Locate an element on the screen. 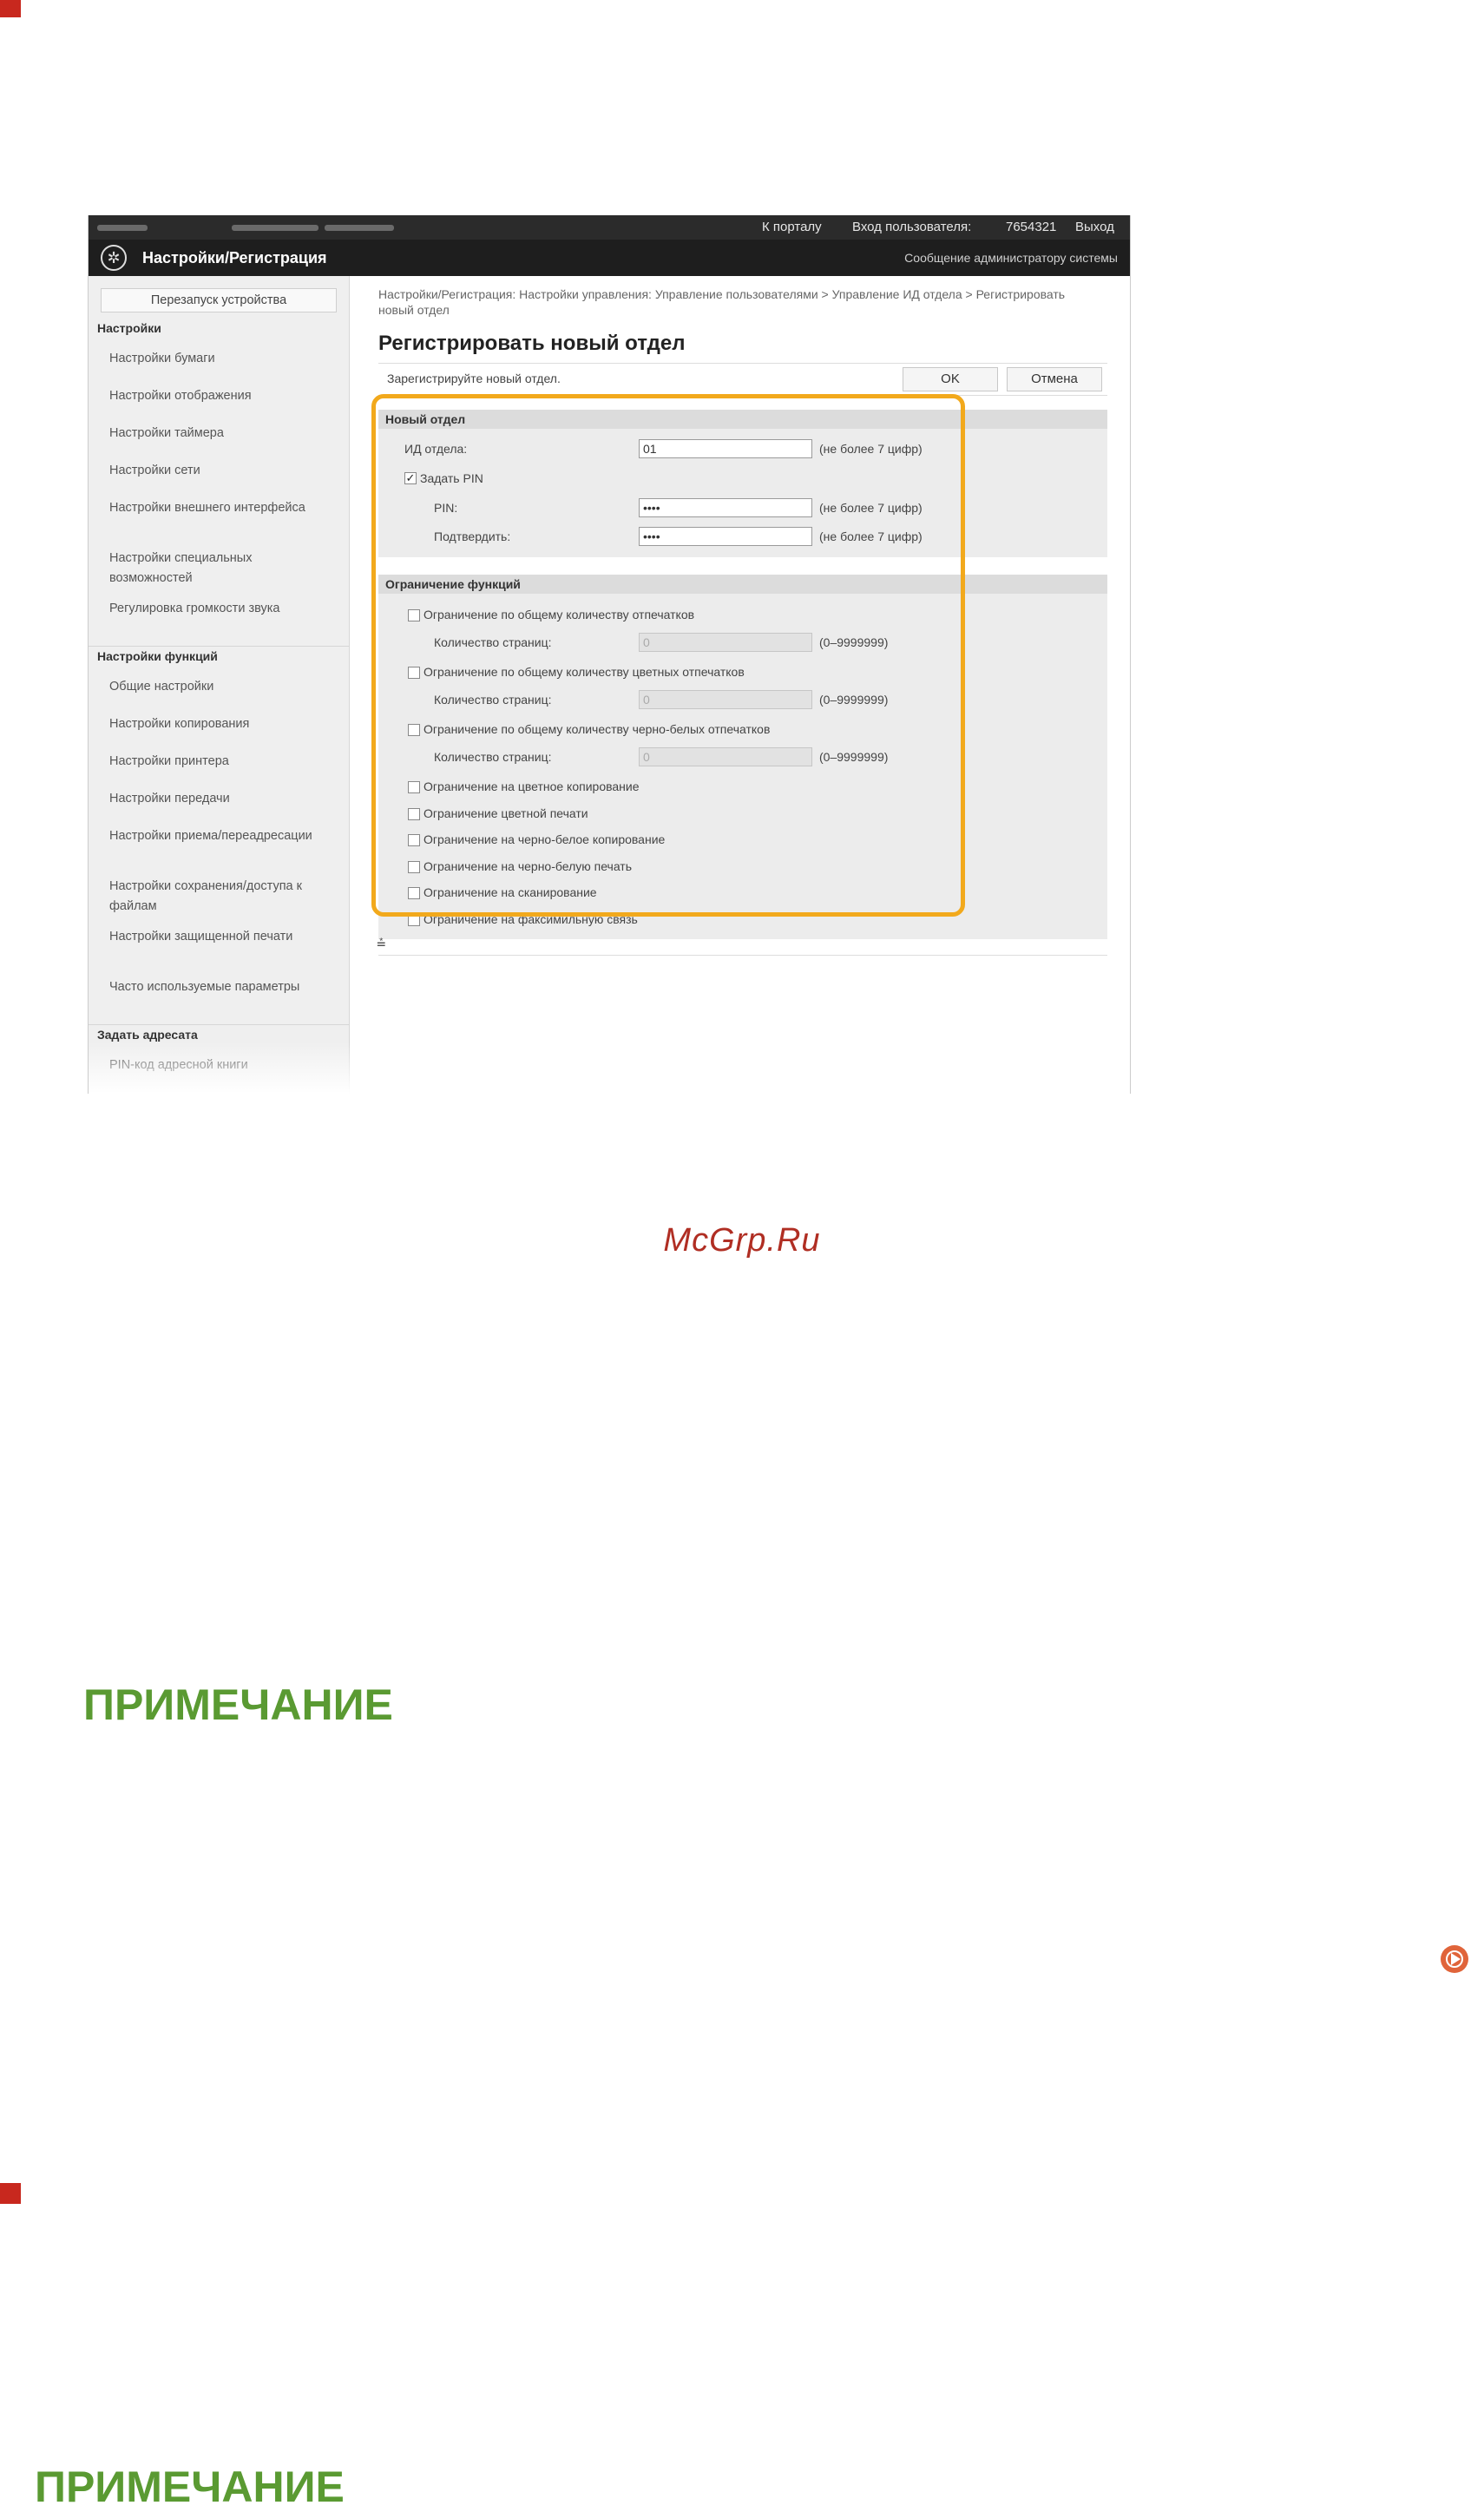 This screenshot has width=1484, height=2512. ok-button: OK is located at coordinates (950, 379).